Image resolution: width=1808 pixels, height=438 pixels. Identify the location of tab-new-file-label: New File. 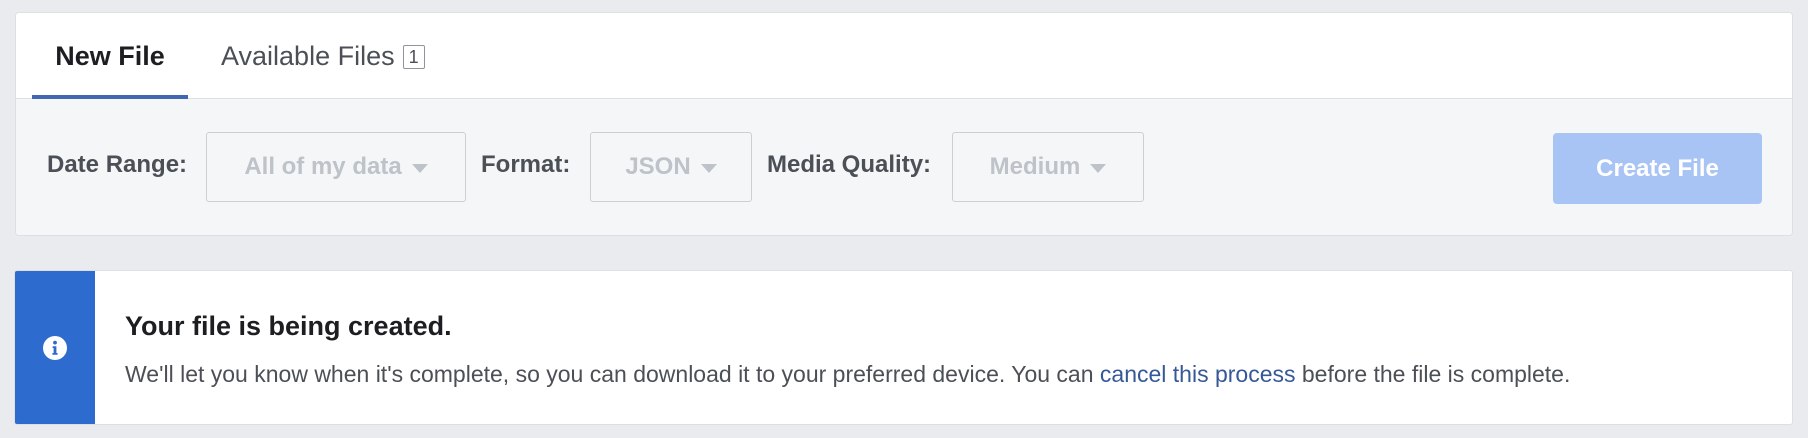
(110, 55).